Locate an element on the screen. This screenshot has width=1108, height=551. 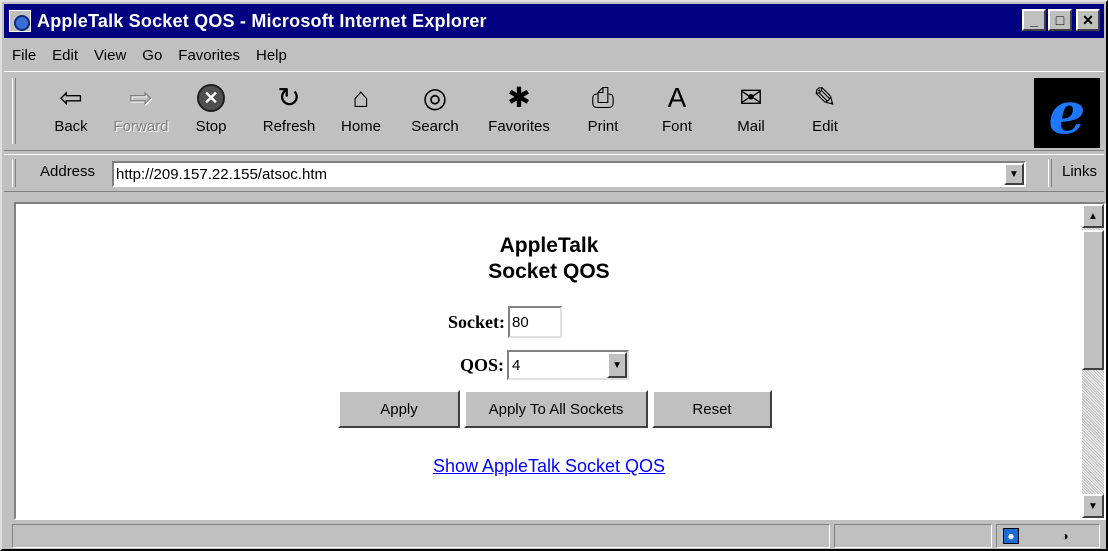
status-text-pane is located at coordinates (421, 536).